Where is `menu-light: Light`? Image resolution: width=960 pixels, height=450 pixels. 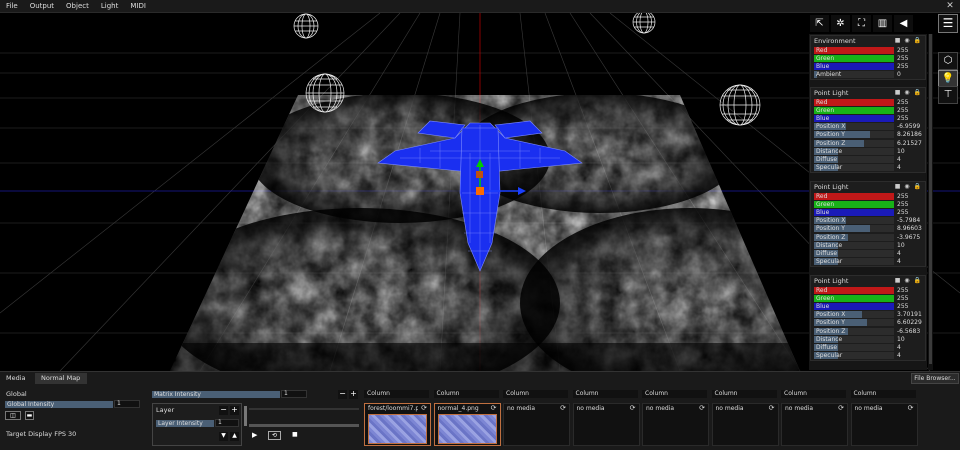
menu-light: Light is located at coordinates (109, 6).